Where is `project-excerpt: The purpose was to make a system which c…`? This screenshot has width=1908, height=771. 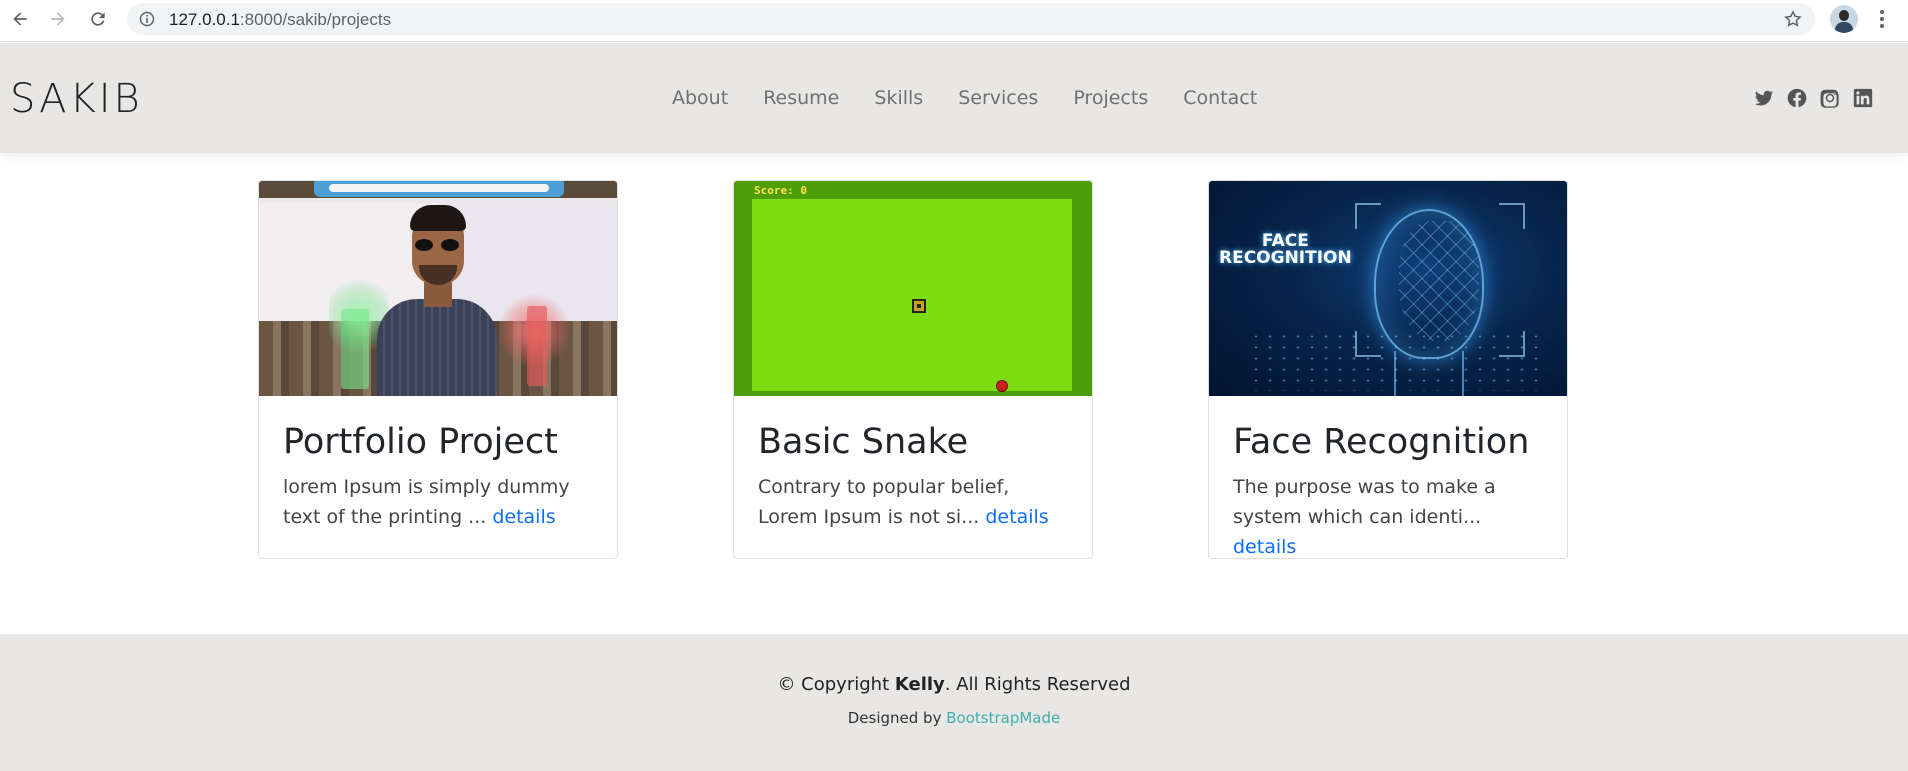 project-excerpt: The purpose was to make a system which c… is located at coordinates (1364, 517).